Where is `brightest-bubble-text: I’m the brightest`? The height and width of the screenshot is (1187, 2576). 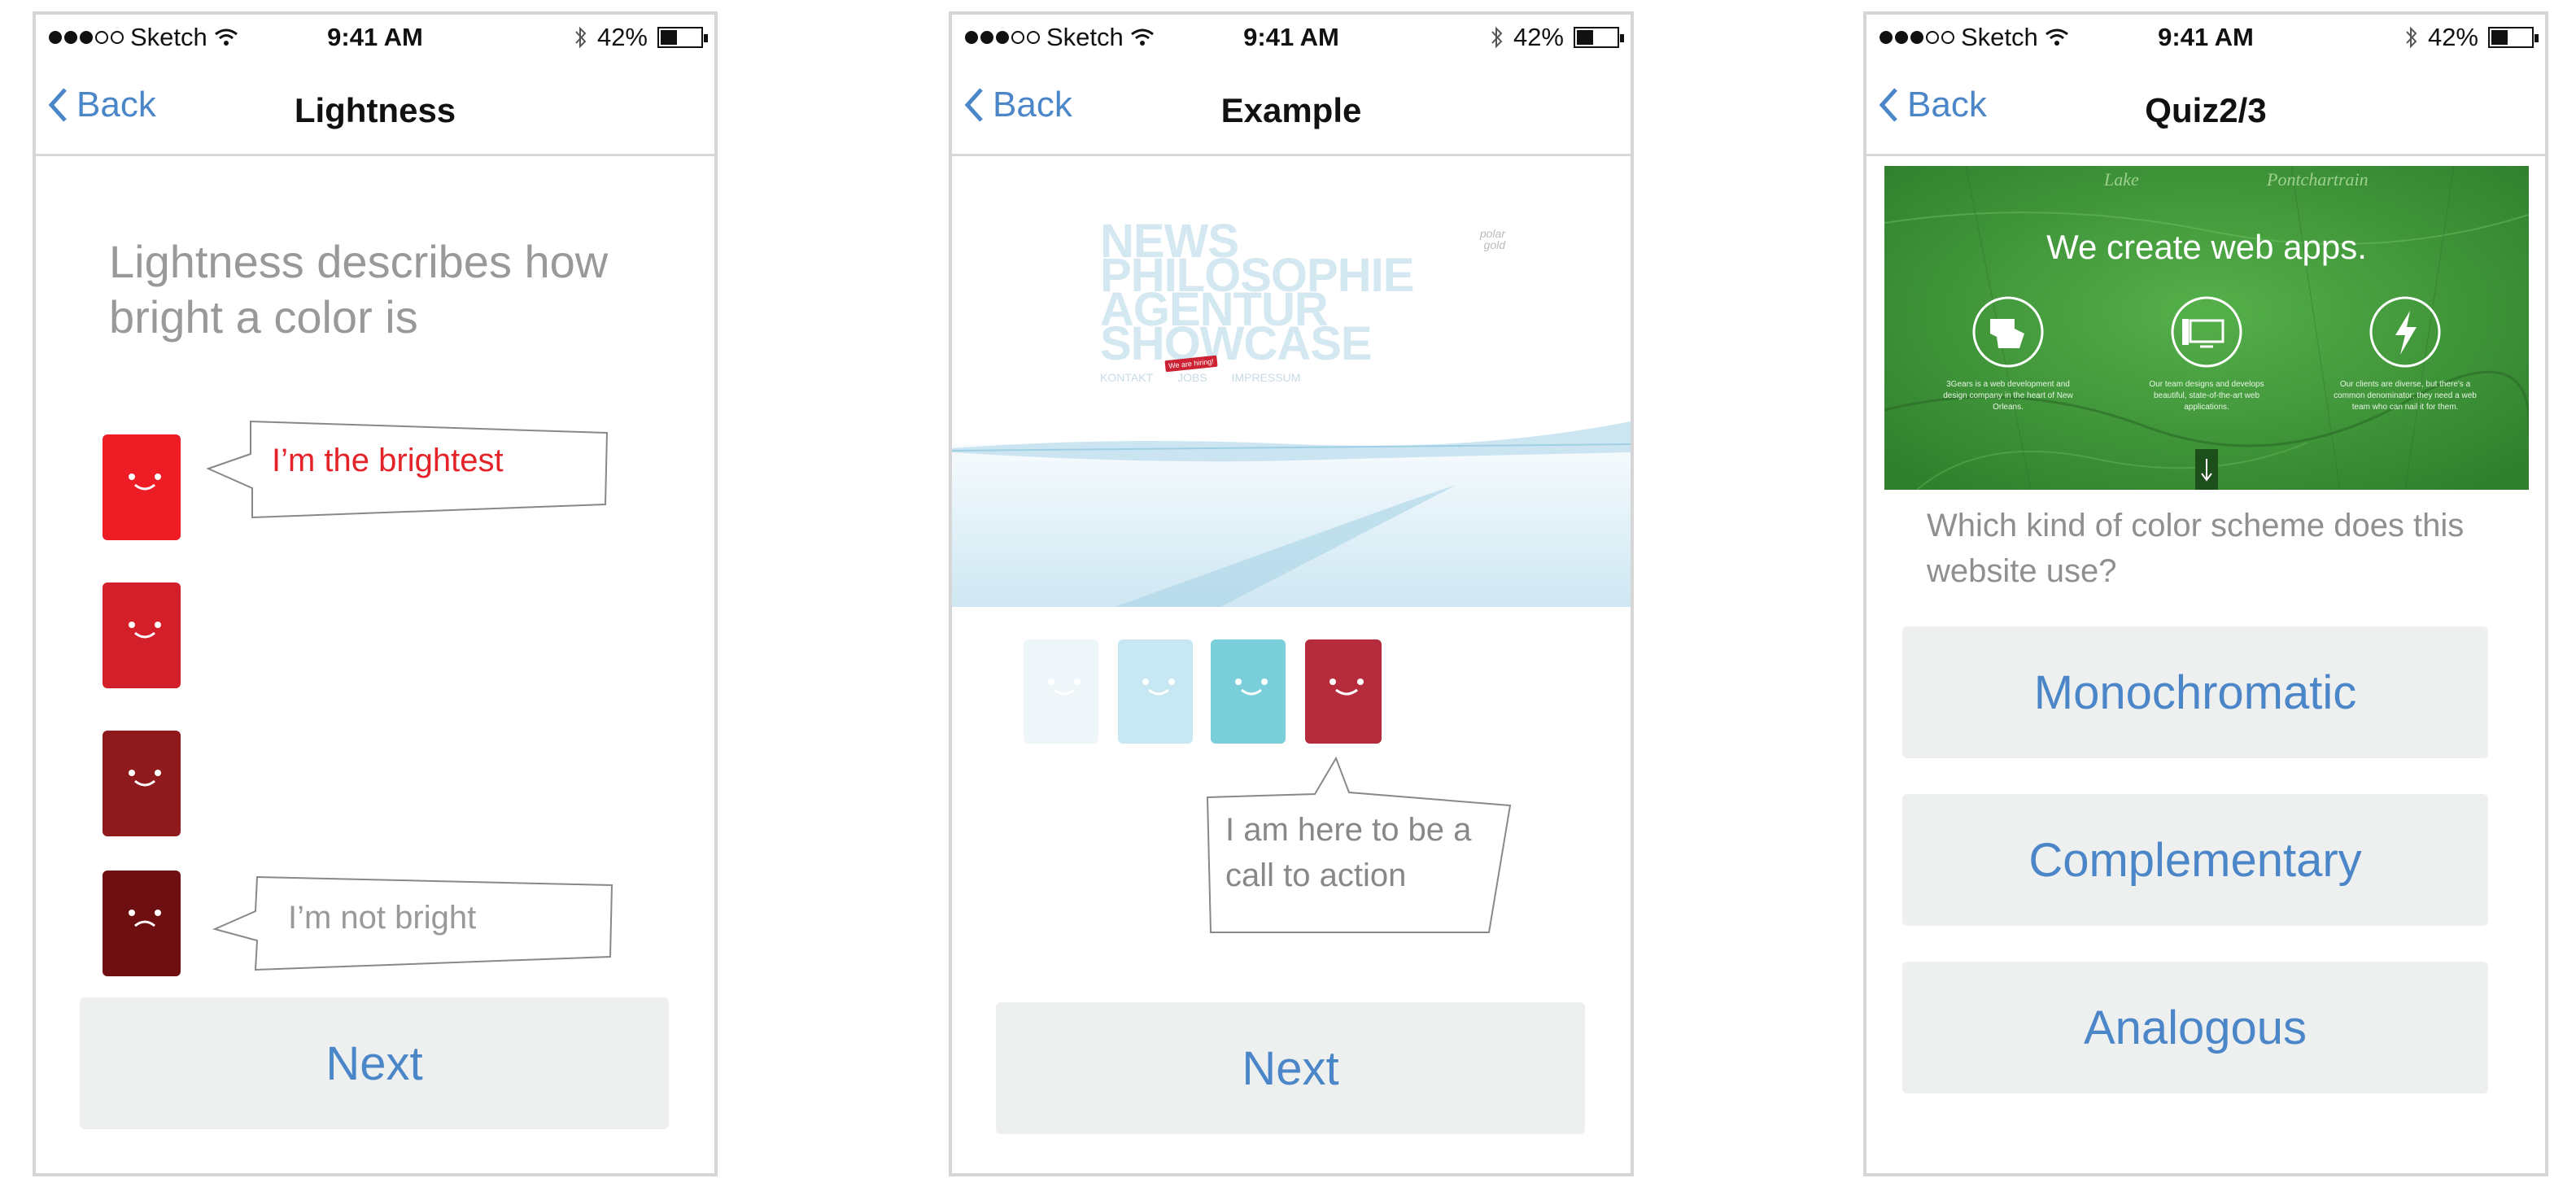
brightest-bubble-text: I’m the brightest is located at coordinates (388, 461).